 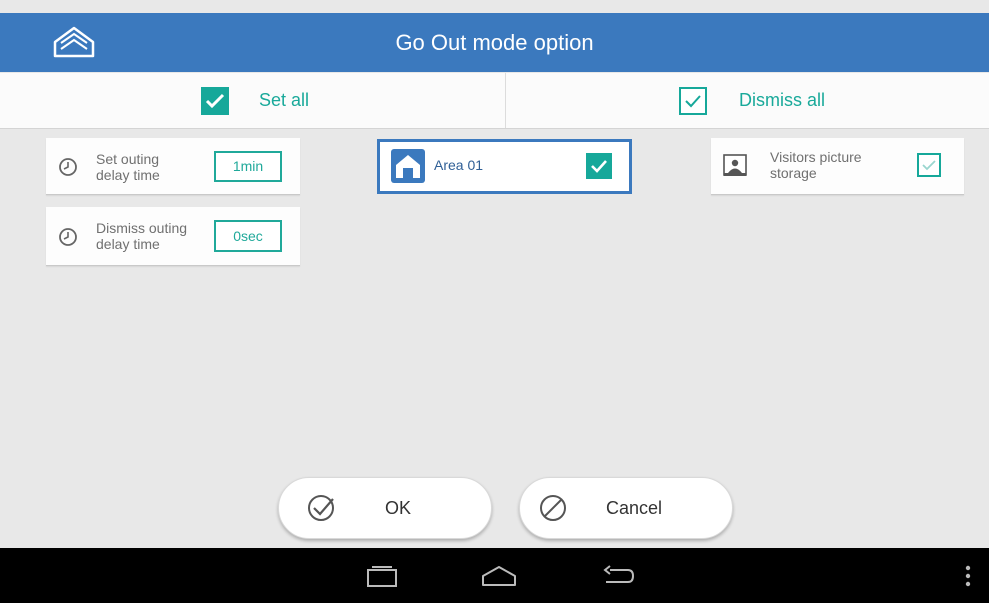 What do you see at coordinates (494, 101) in the screenshot?
I see `selection-bar: Set all Dismiss all` at bounding box center [494, 101].